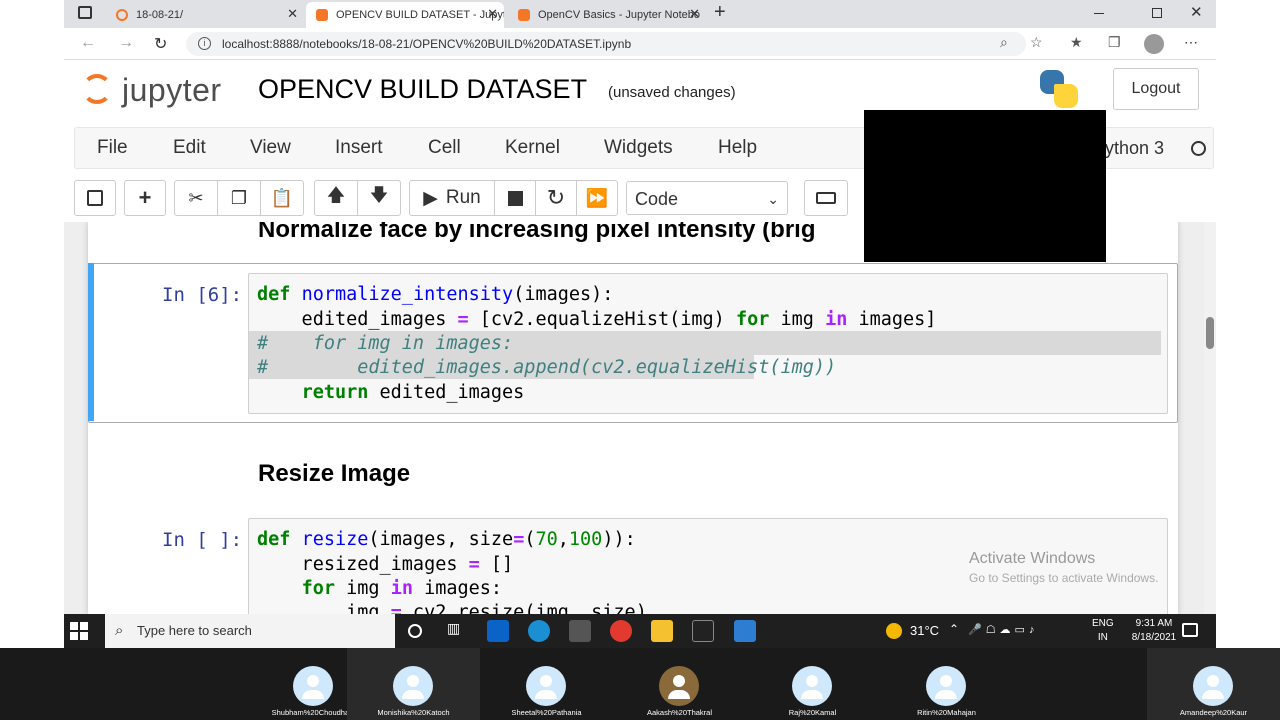 Image resolution: width=1280 pixels, height=720 pixels. Describe the element at coordinates (446, 539) in the screenshot. I see `code-line: def resize(images, size=(70,100)):` at that location.